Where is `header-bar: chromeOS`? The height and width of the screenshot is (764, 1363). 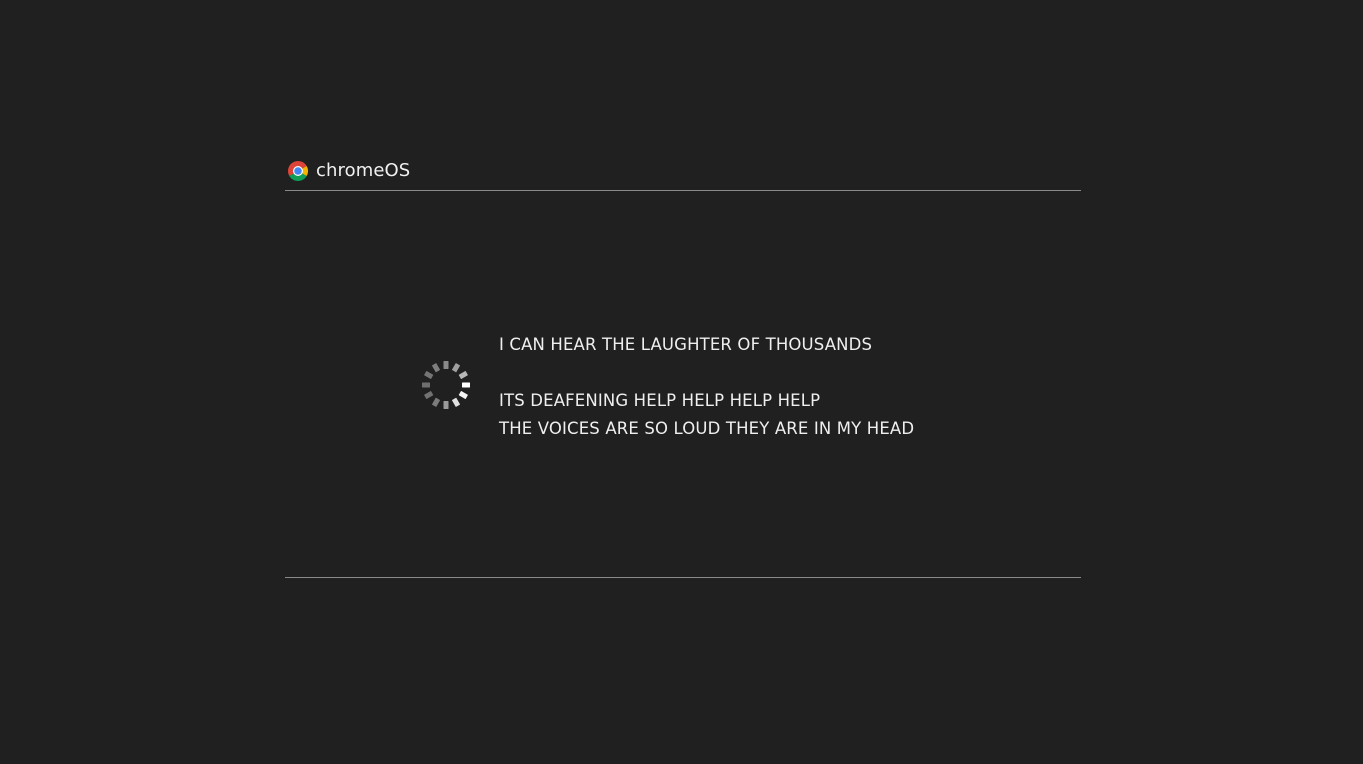 header-bar: chromeOS is located at coordinates (683, 173).